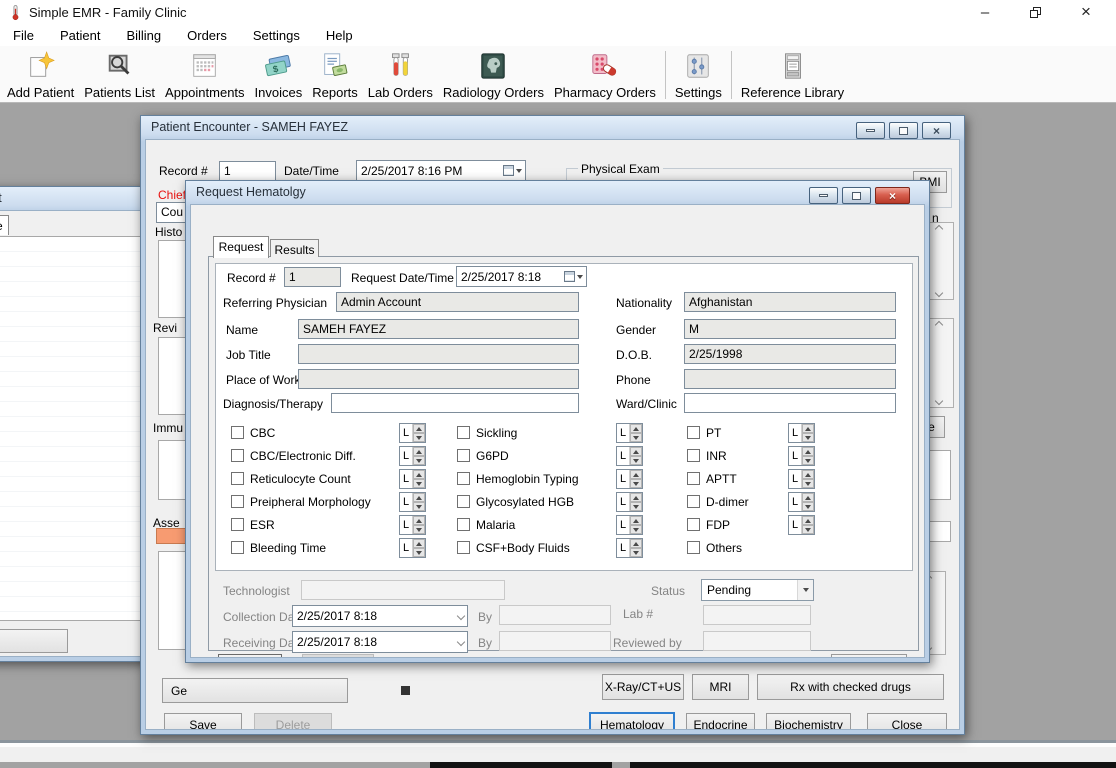 The width and height of the screenshot is (1116, 768). Describe the element at coordinates (493, 75) in the screenshot. I see `toolbar-radiology-orders-button: Radiology Orders` at that location.